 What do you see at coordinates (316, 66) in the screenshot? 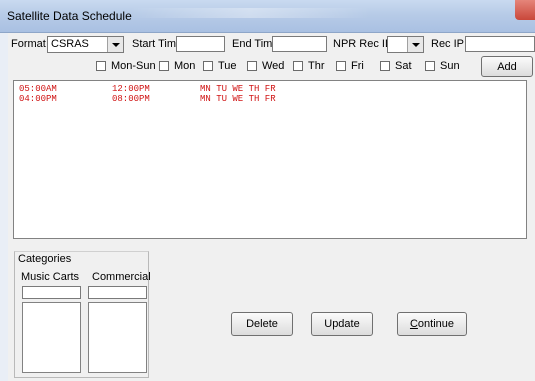
I see `checkbox-label: Thr` at bounding box center [316, 66].